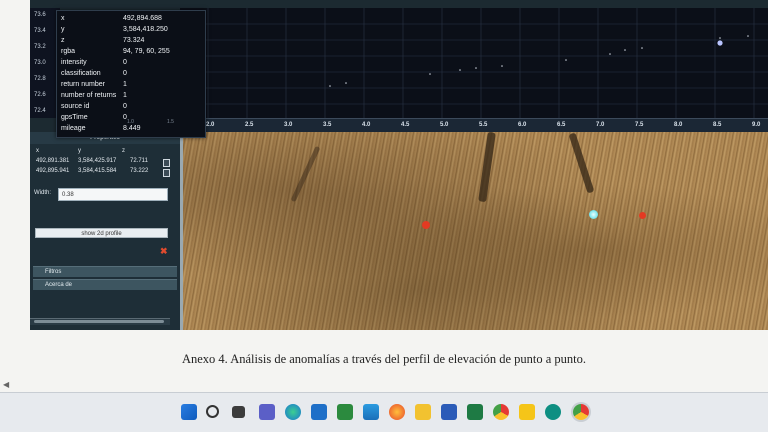 The width and height of the screenshot is (768, 432). Describe the element at coordinates (40, 31) in the screenshot. I see `y-tick: 73.4` at that location.